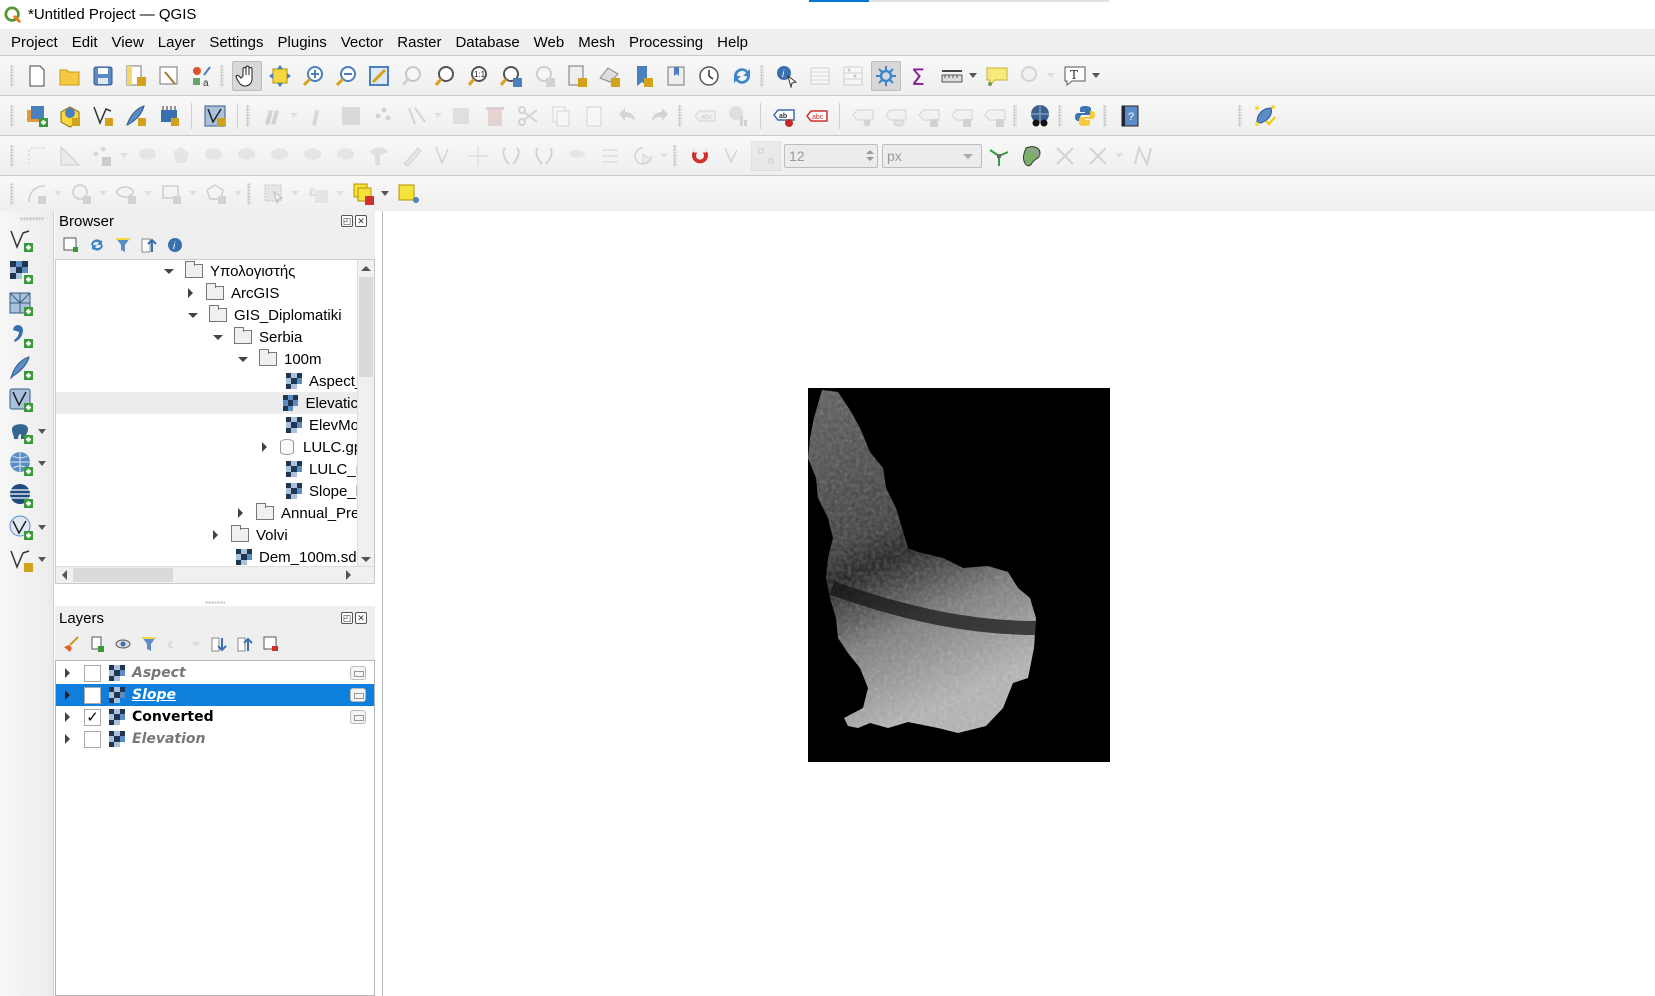  Describe the element at coordinates (42, 432) in the screenshot. I see `postgis-dropdown` at that location.